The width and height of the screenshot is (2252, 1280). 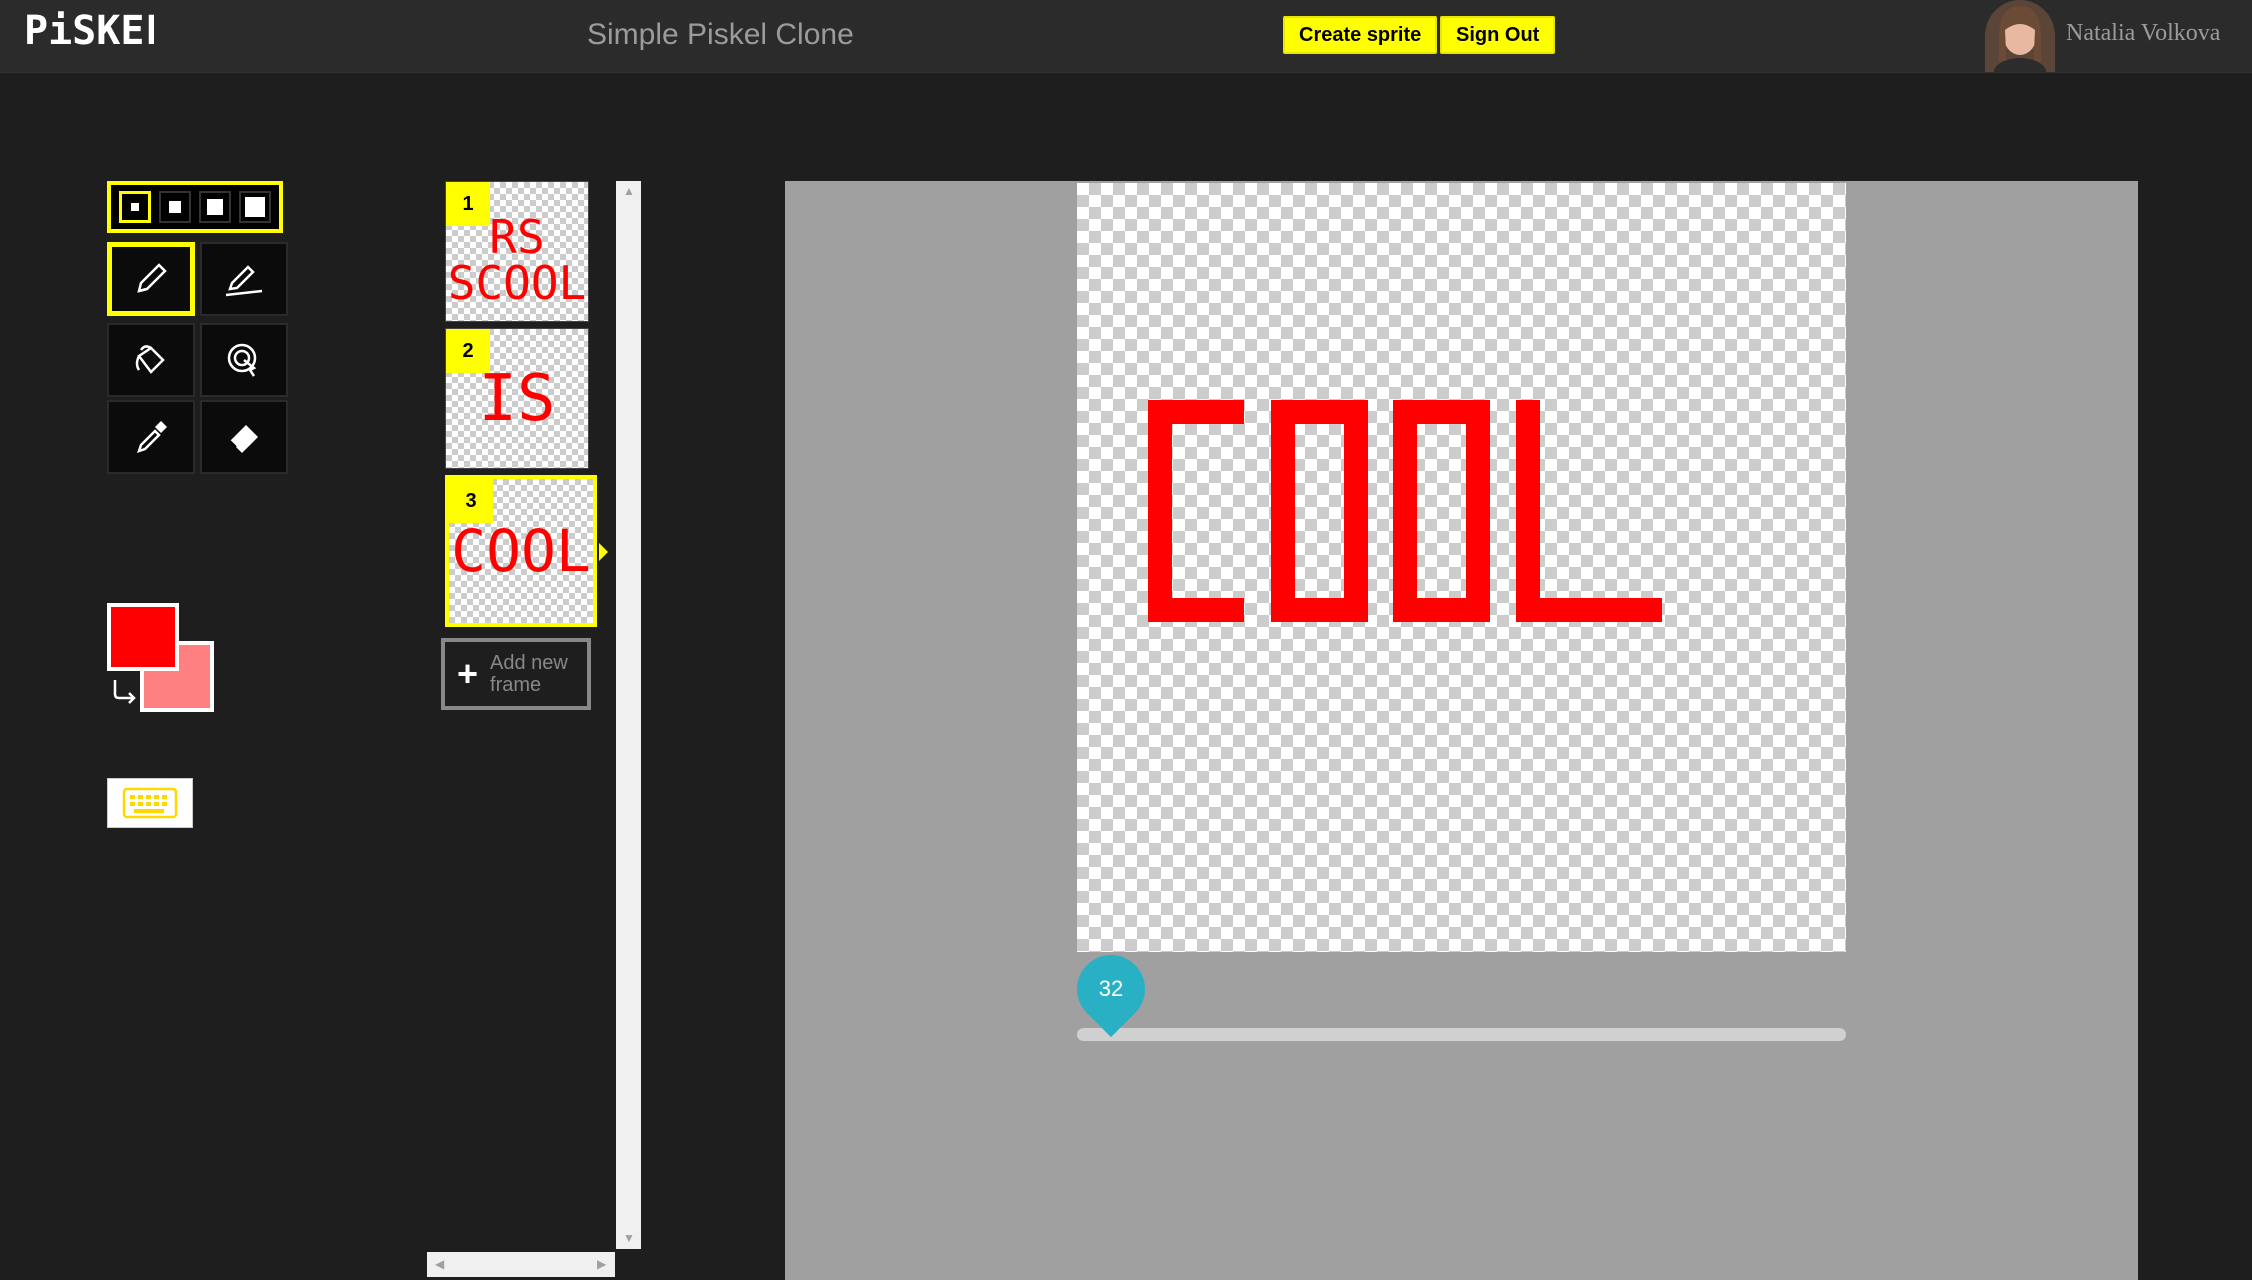 I want to click on same-color-fill-icon, so click(x=242, y=360).